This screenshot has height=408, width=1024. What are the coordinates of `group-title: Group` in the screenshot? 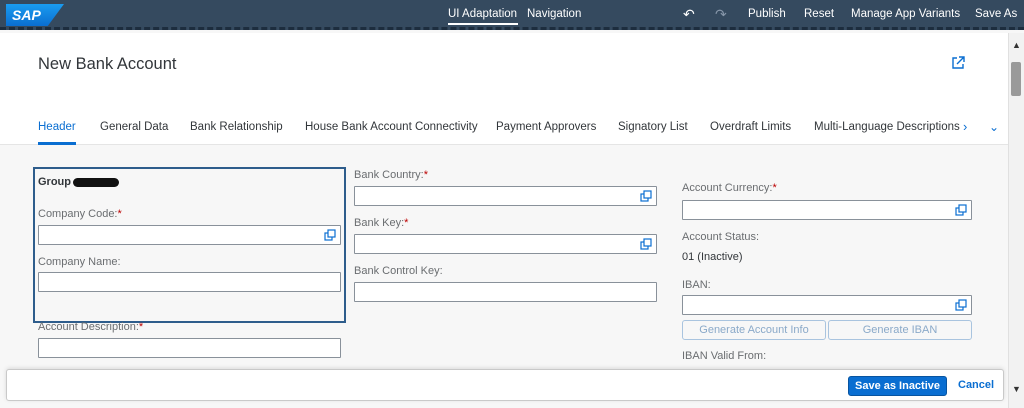 It's located at (78, 182).